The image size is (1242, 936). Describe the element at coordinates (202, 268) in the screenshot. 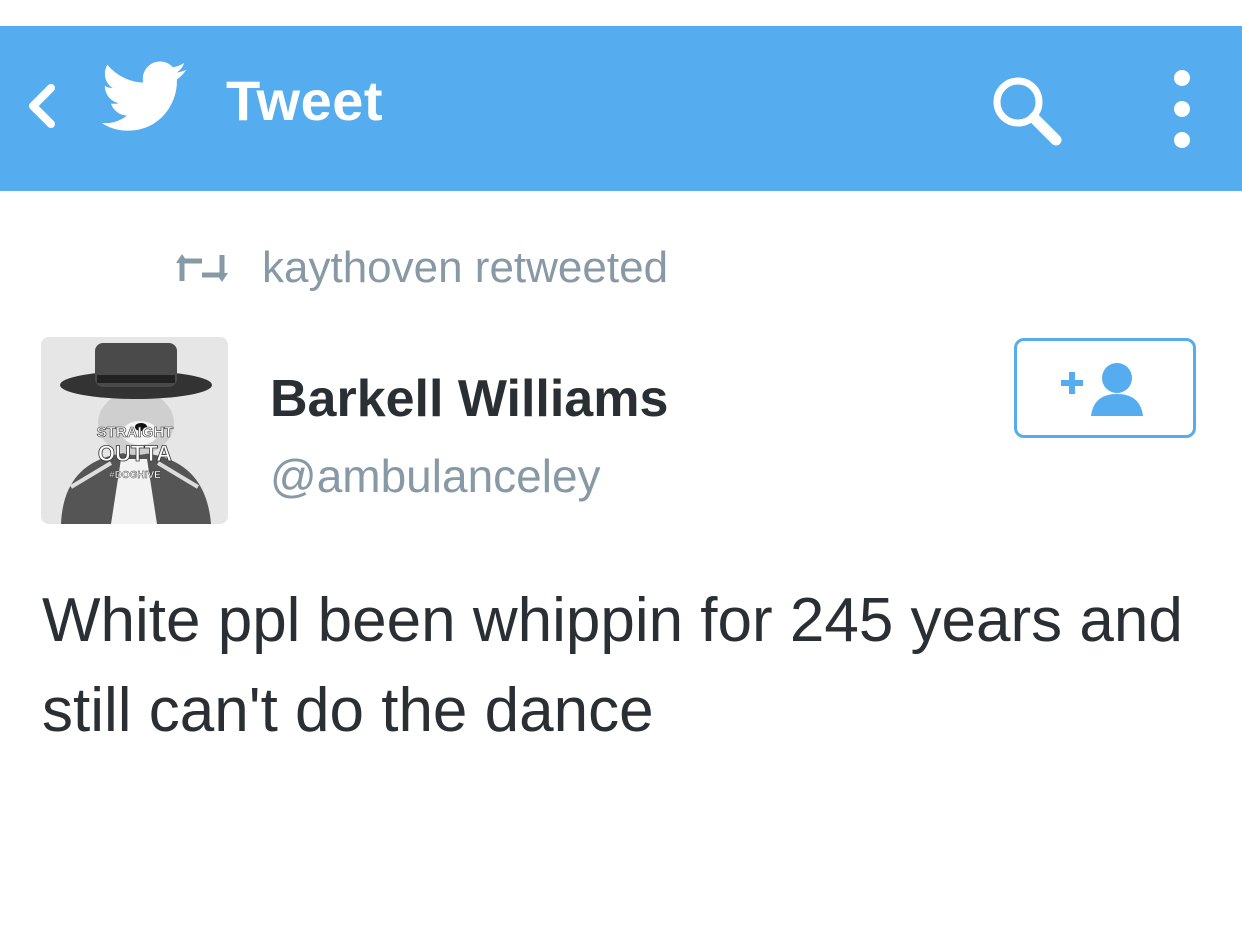

I see `retweet-icon` at that location.